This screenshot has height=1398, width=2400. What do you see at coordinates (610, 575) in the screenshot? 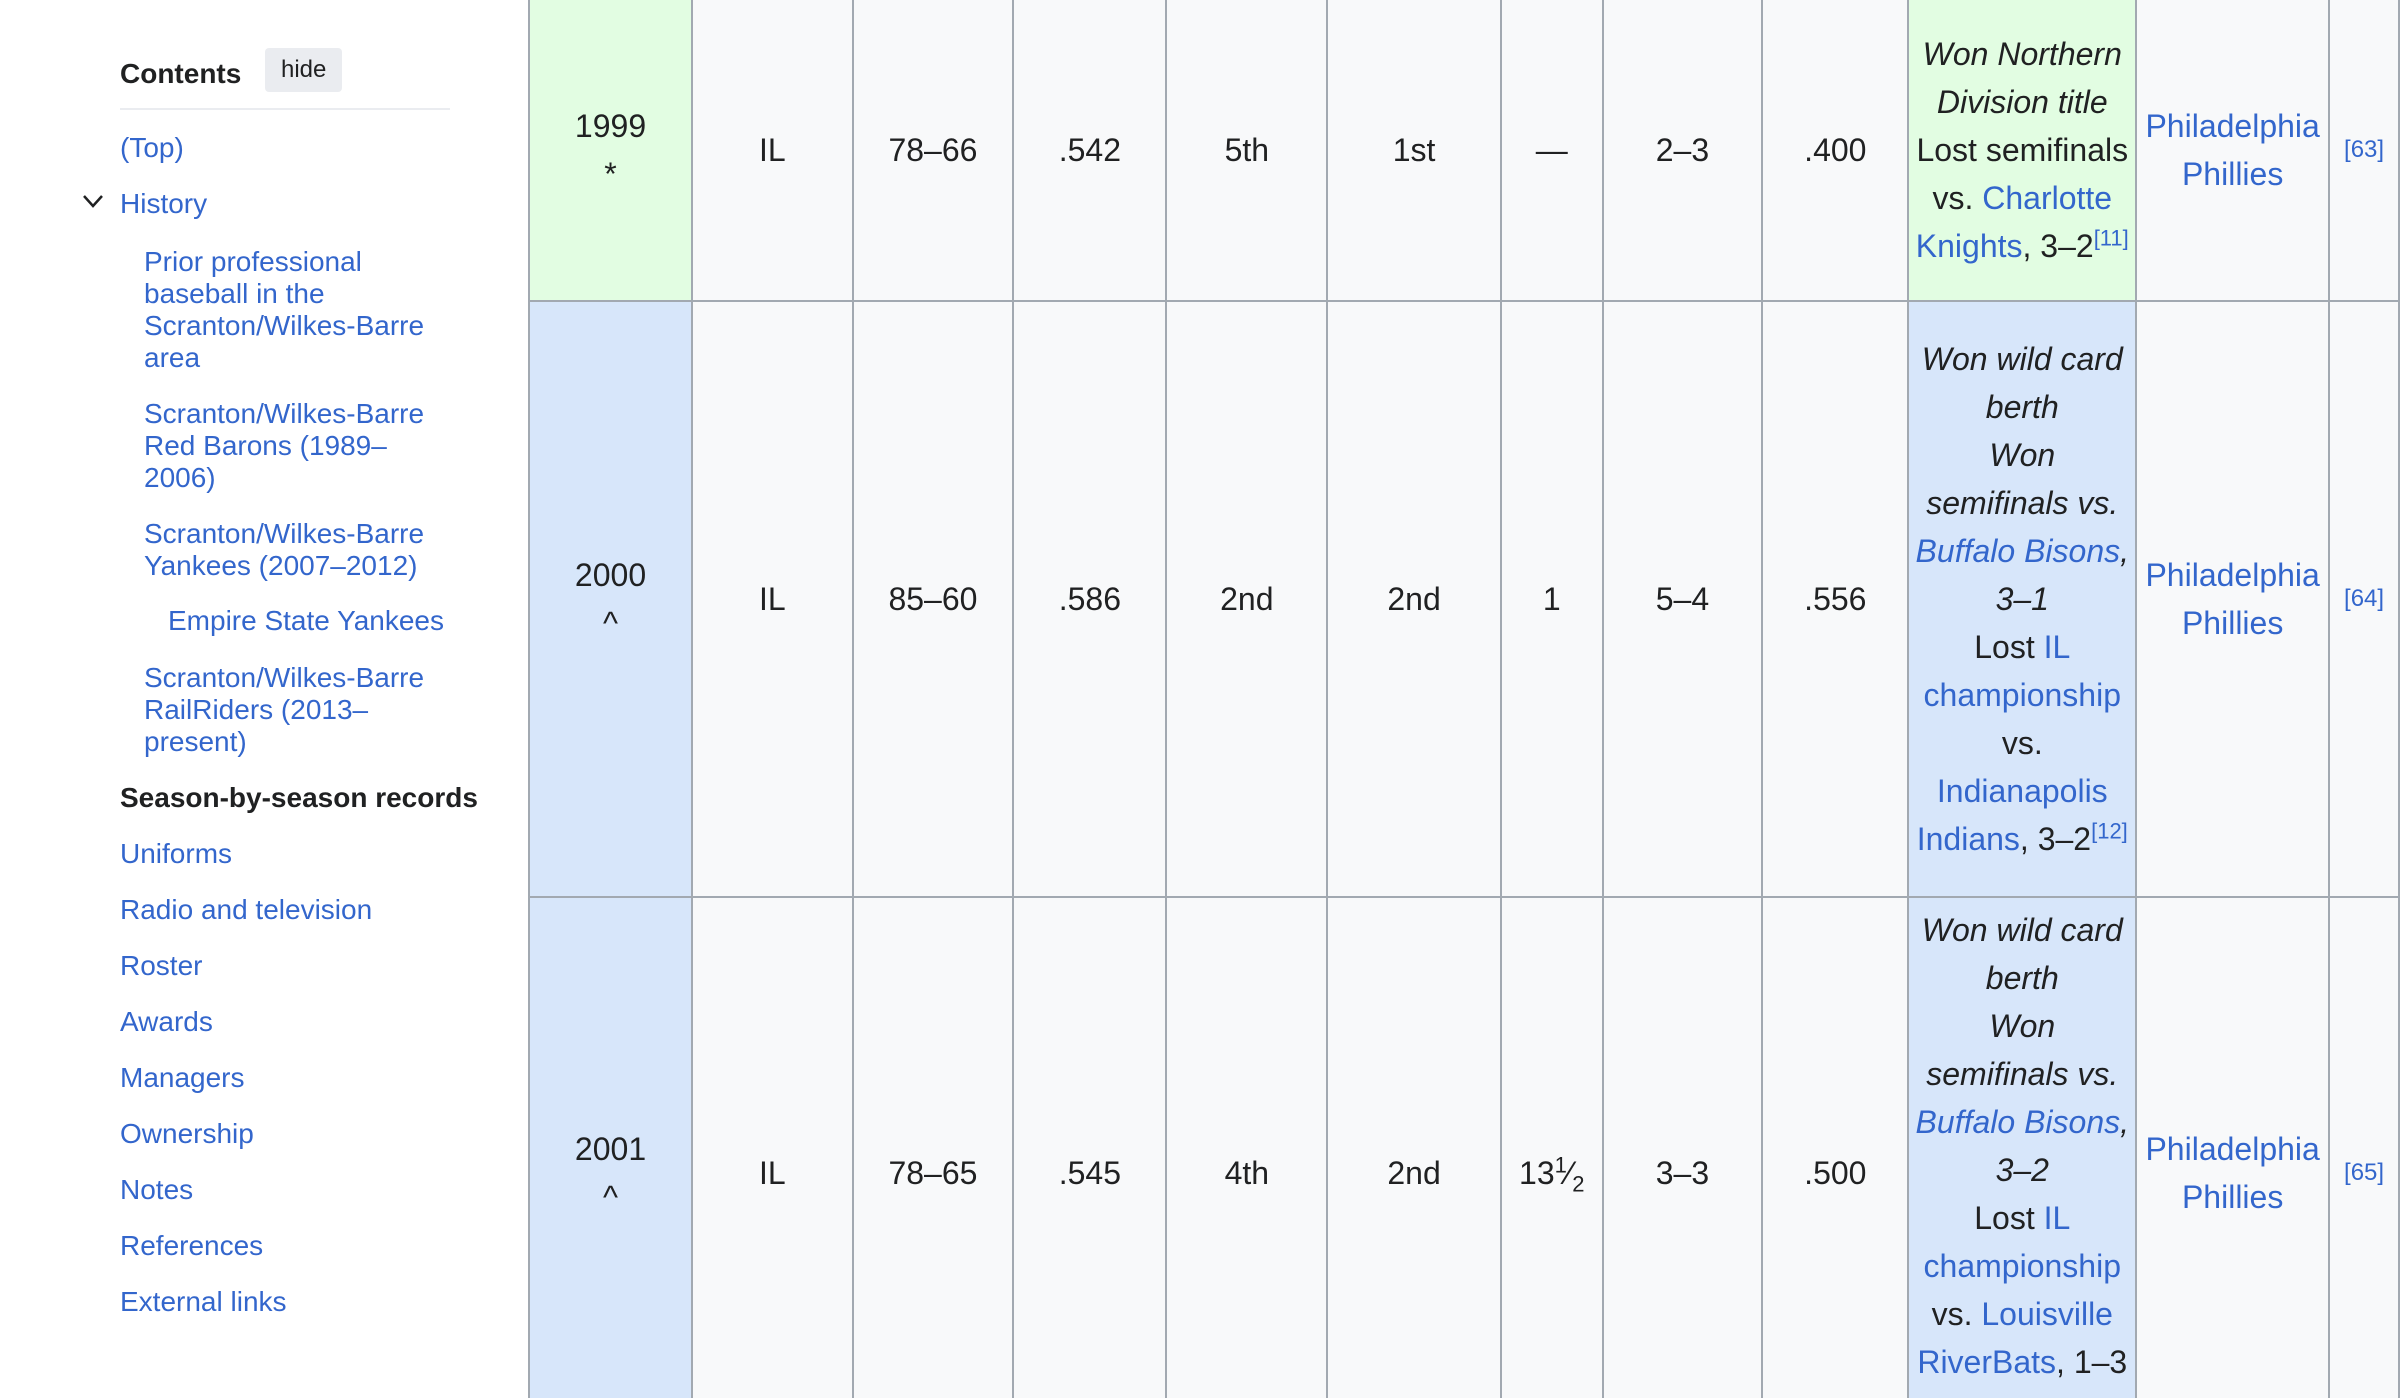
I see `season-year: 2000` at bounding box center [610, 575].